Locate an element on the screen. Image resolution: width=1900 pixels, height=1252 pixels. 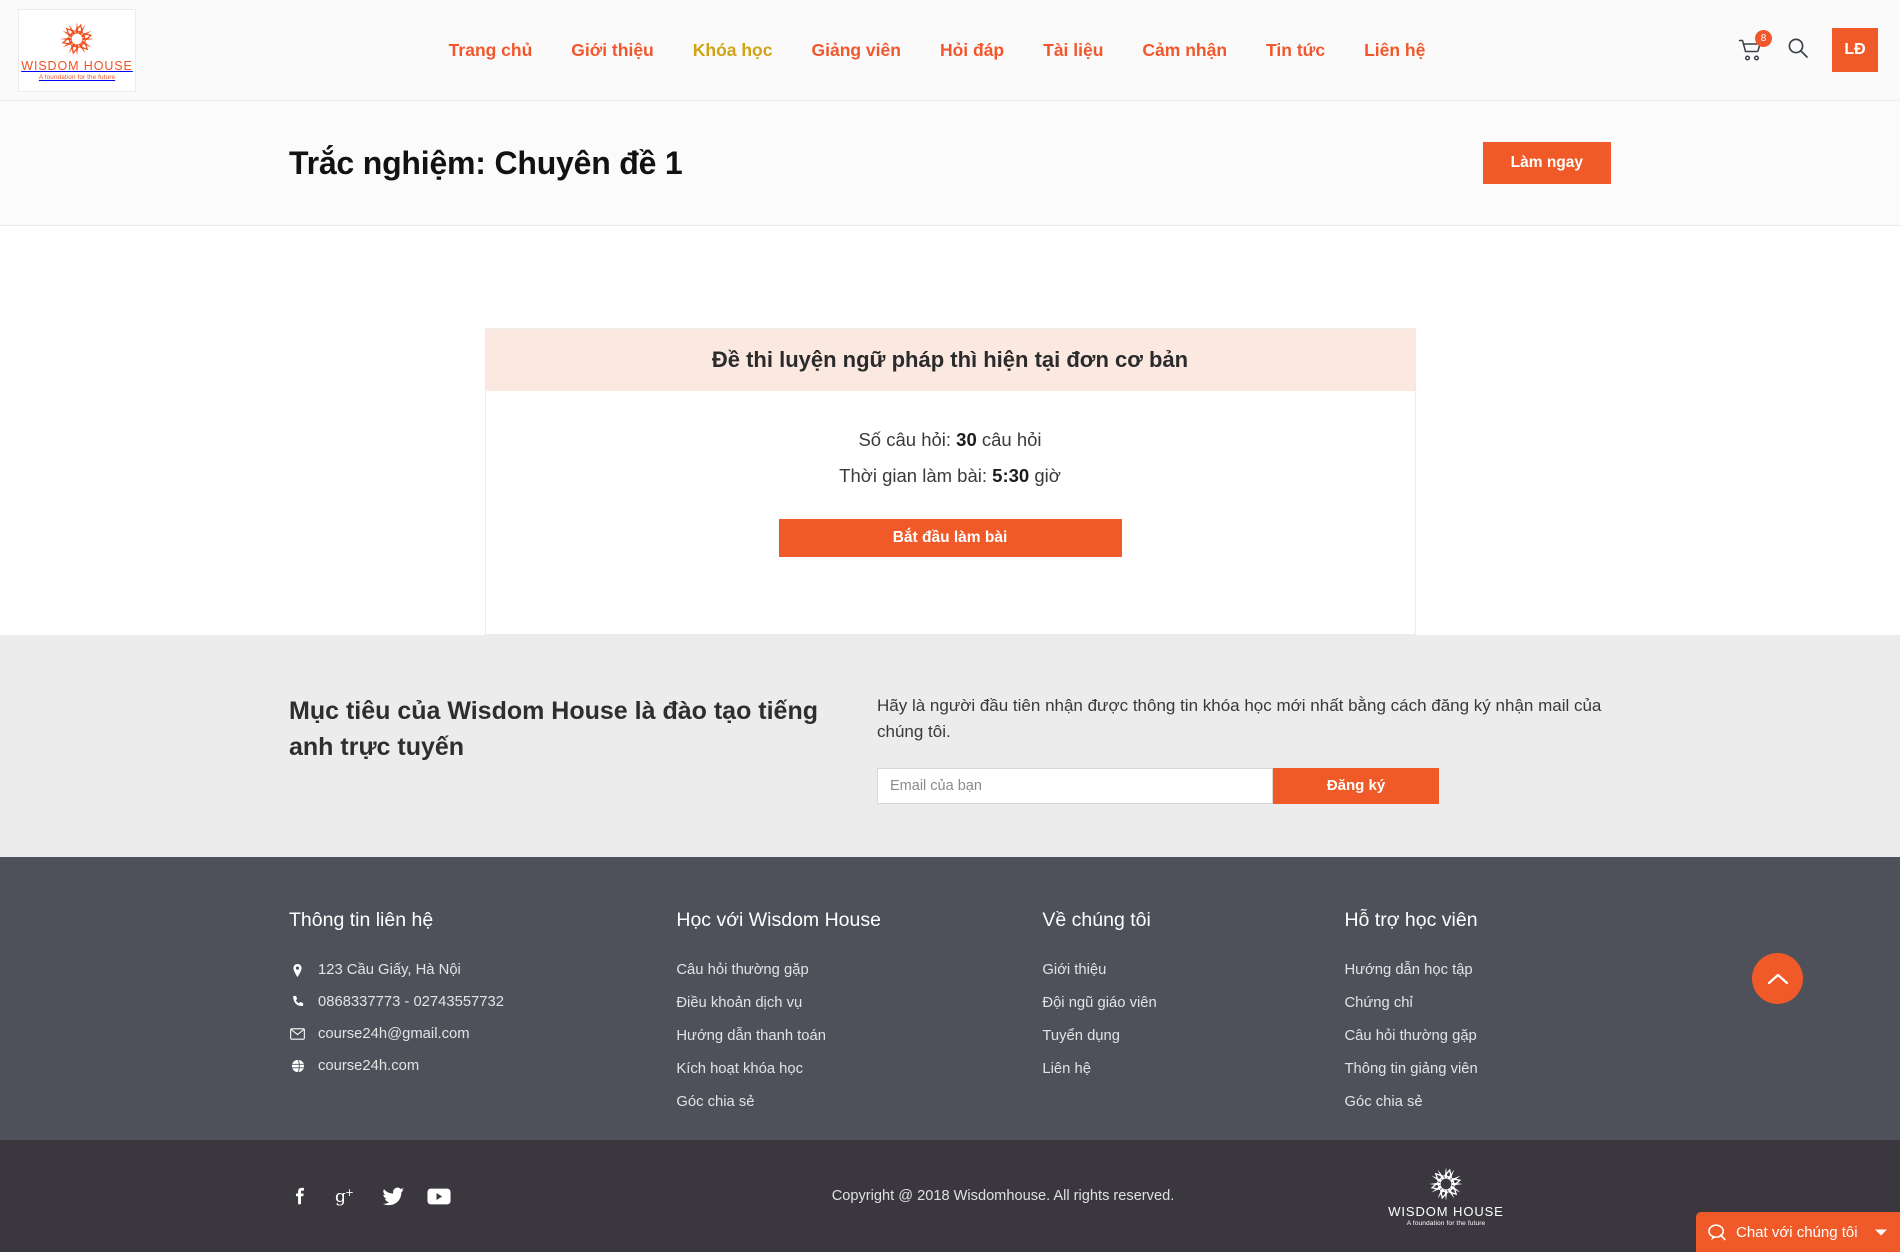
envelope-icon is located at coordinates (297, 1034).